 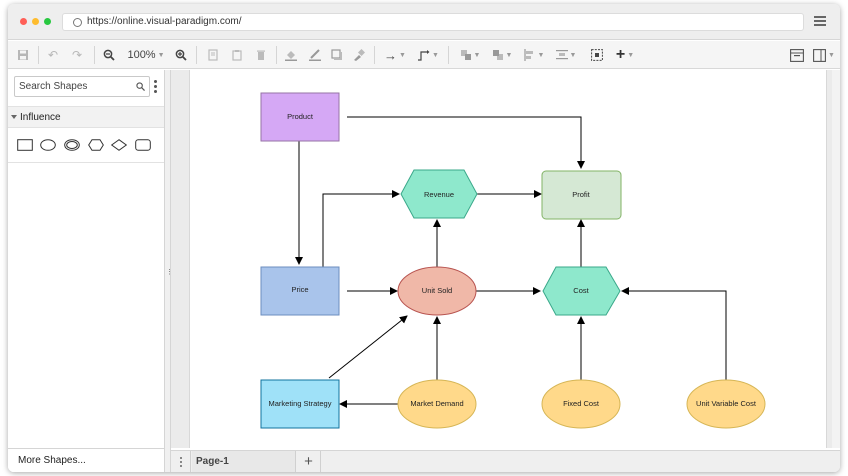 I want to click on connector-icon: → ▼, so click(x=395, y=55).